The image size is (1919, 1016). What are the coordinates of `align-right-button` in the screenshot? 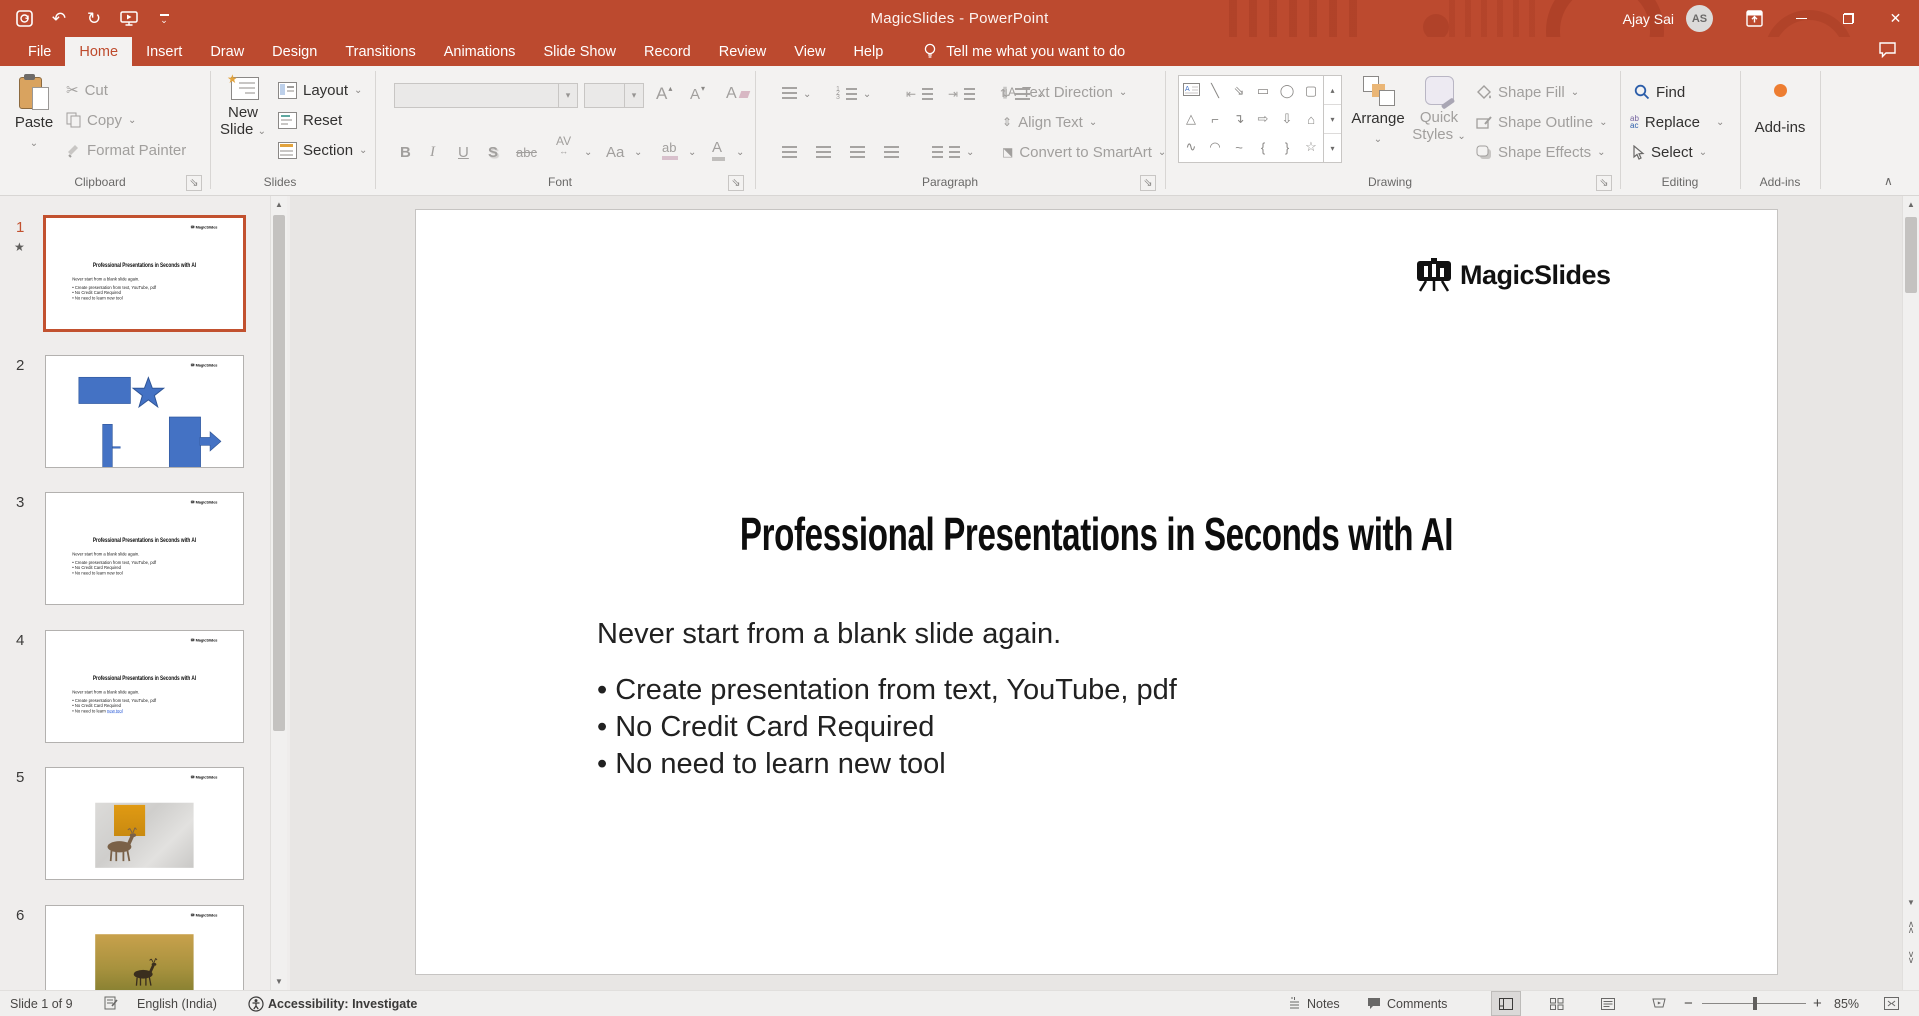 It's located at (857, 152).